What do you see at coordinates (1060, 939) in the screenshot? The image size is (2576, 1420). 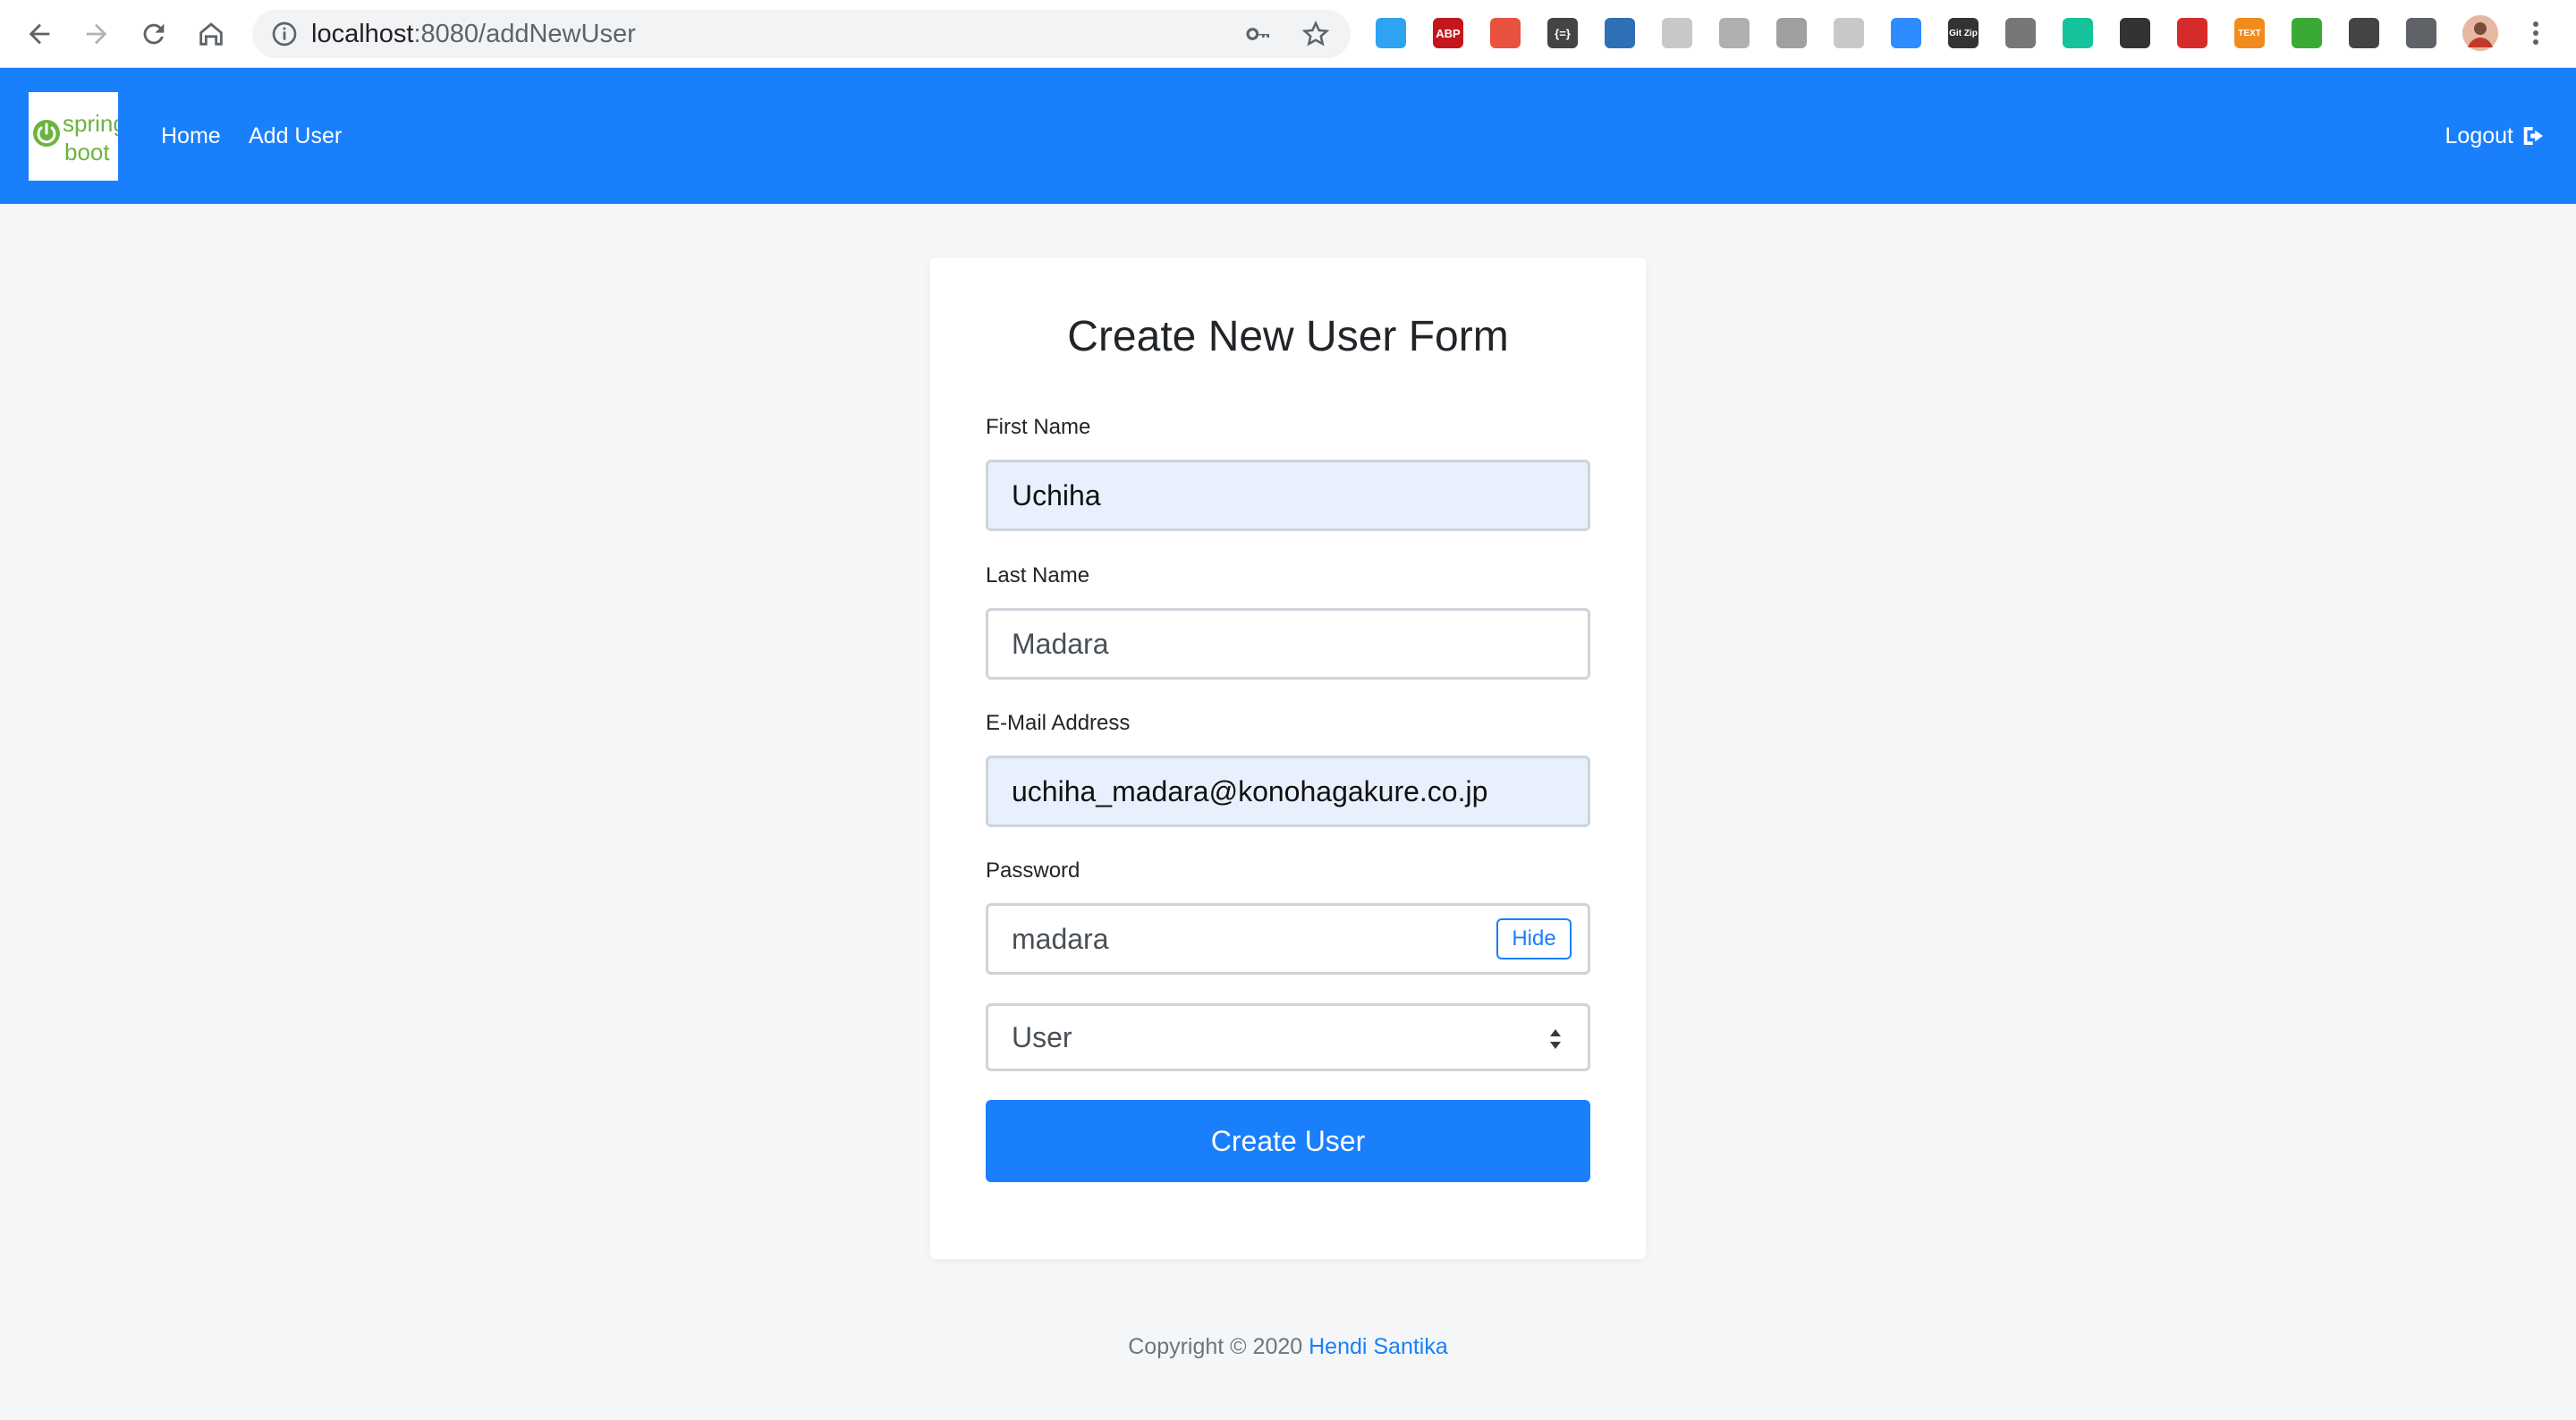 I see `password-value: madara` at bounding box center [1060, 939].